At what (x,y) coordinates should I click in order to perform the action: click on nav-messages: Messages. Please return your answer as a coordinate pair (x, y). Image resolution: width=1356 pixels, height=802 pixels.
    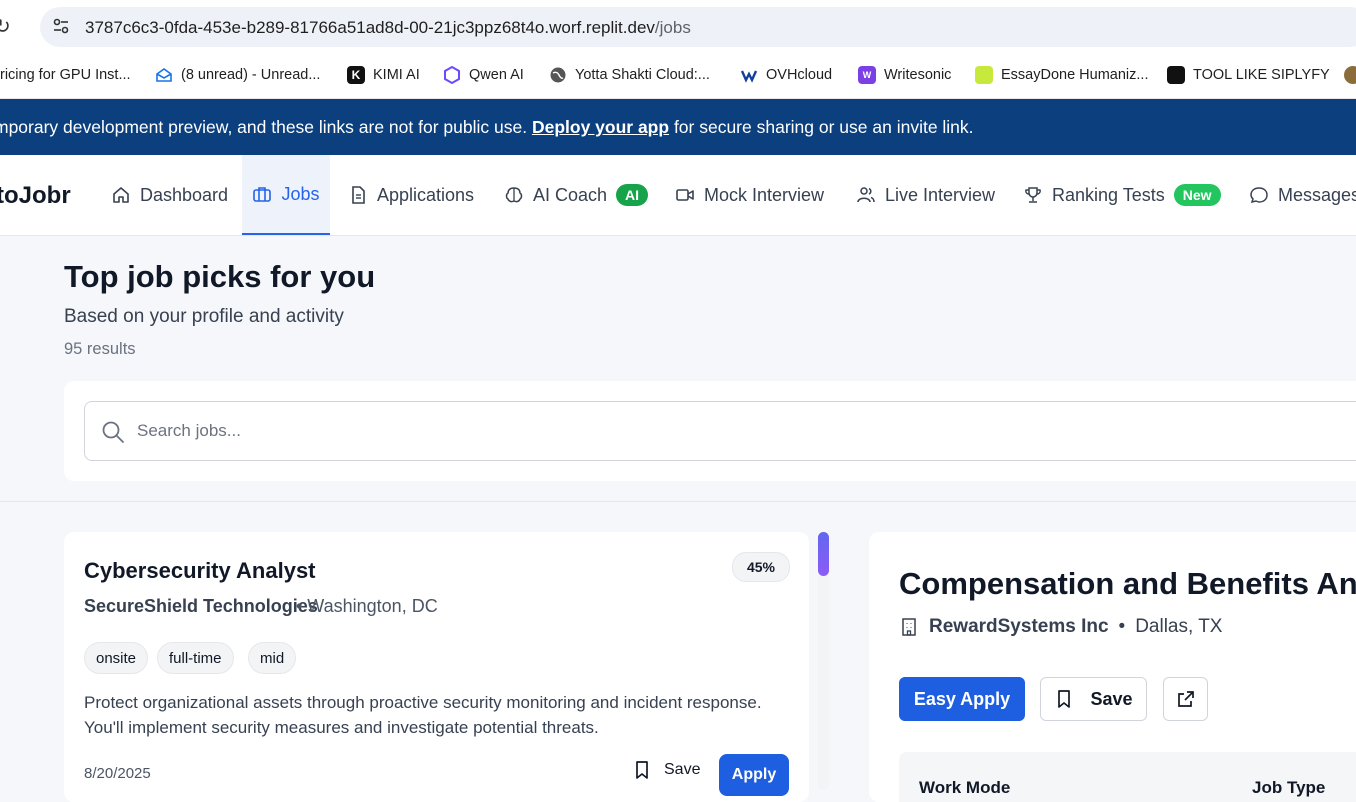
    Looking at the image, I should click on (1302, 195).